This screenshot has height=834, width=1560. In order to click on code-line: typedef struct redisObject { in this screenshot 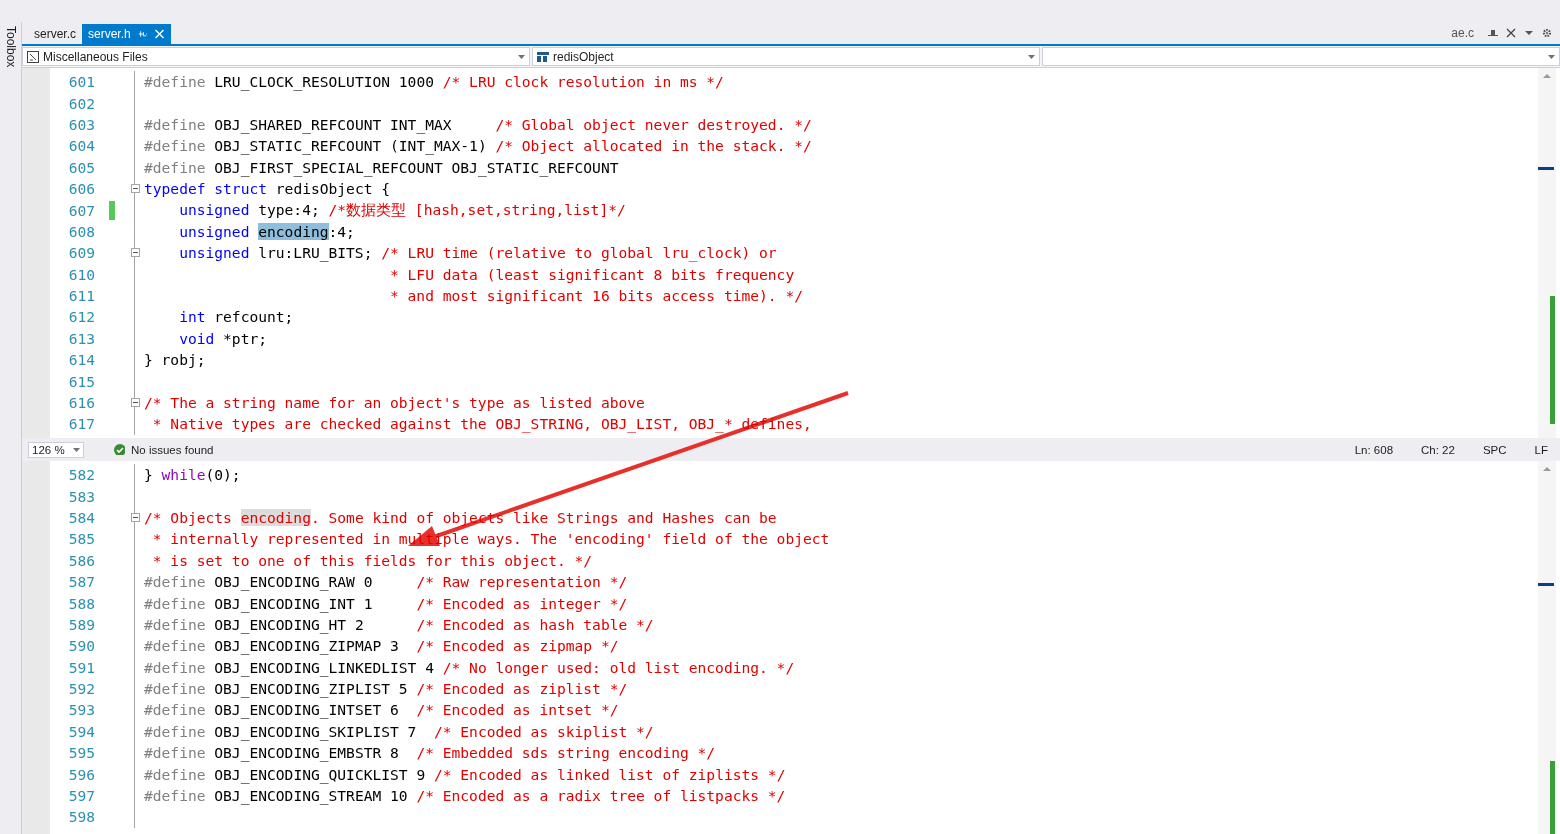, I will do `click(267, 189)`.